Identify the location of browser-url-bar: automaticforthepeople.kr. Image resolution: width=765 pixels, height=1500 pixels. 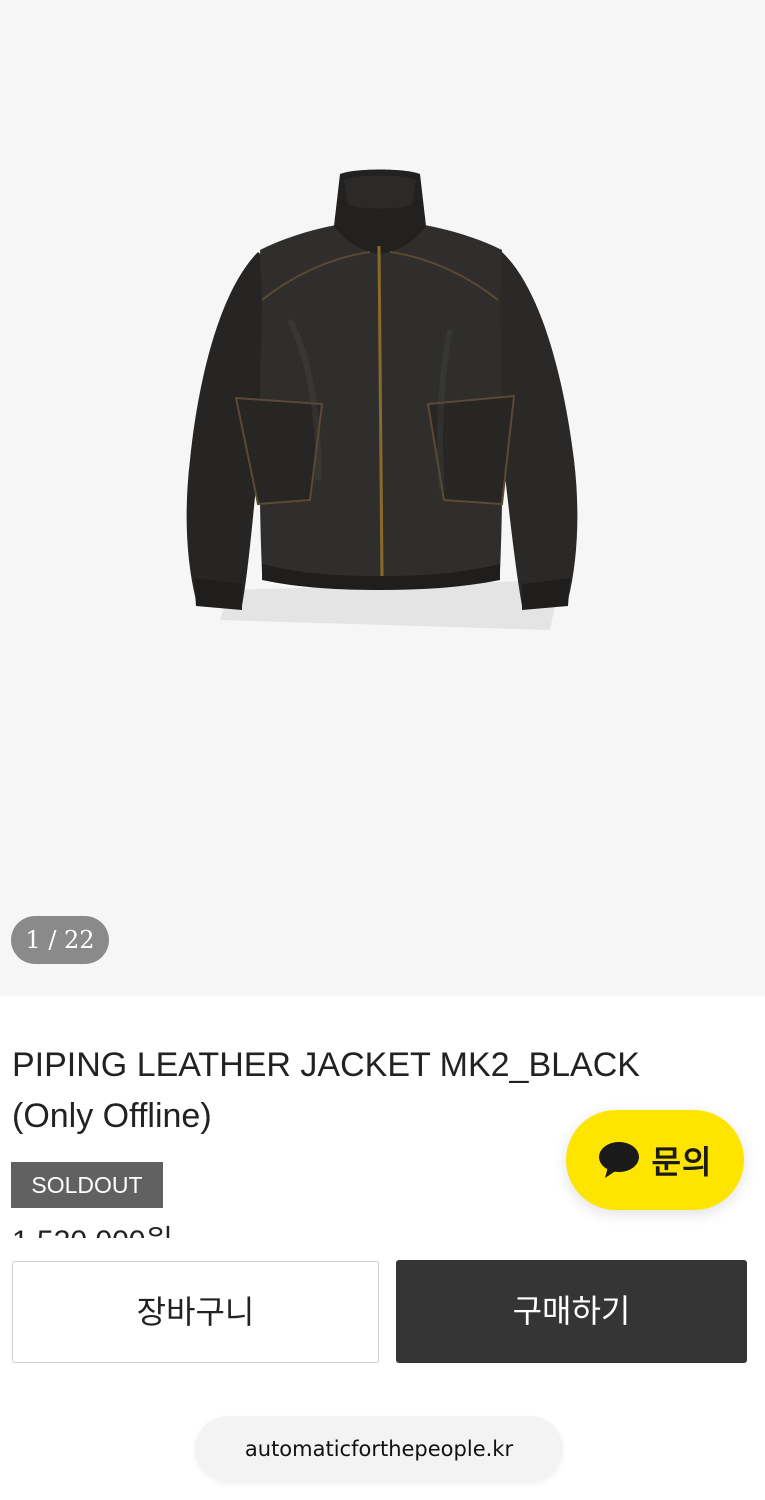
(379, 1449).